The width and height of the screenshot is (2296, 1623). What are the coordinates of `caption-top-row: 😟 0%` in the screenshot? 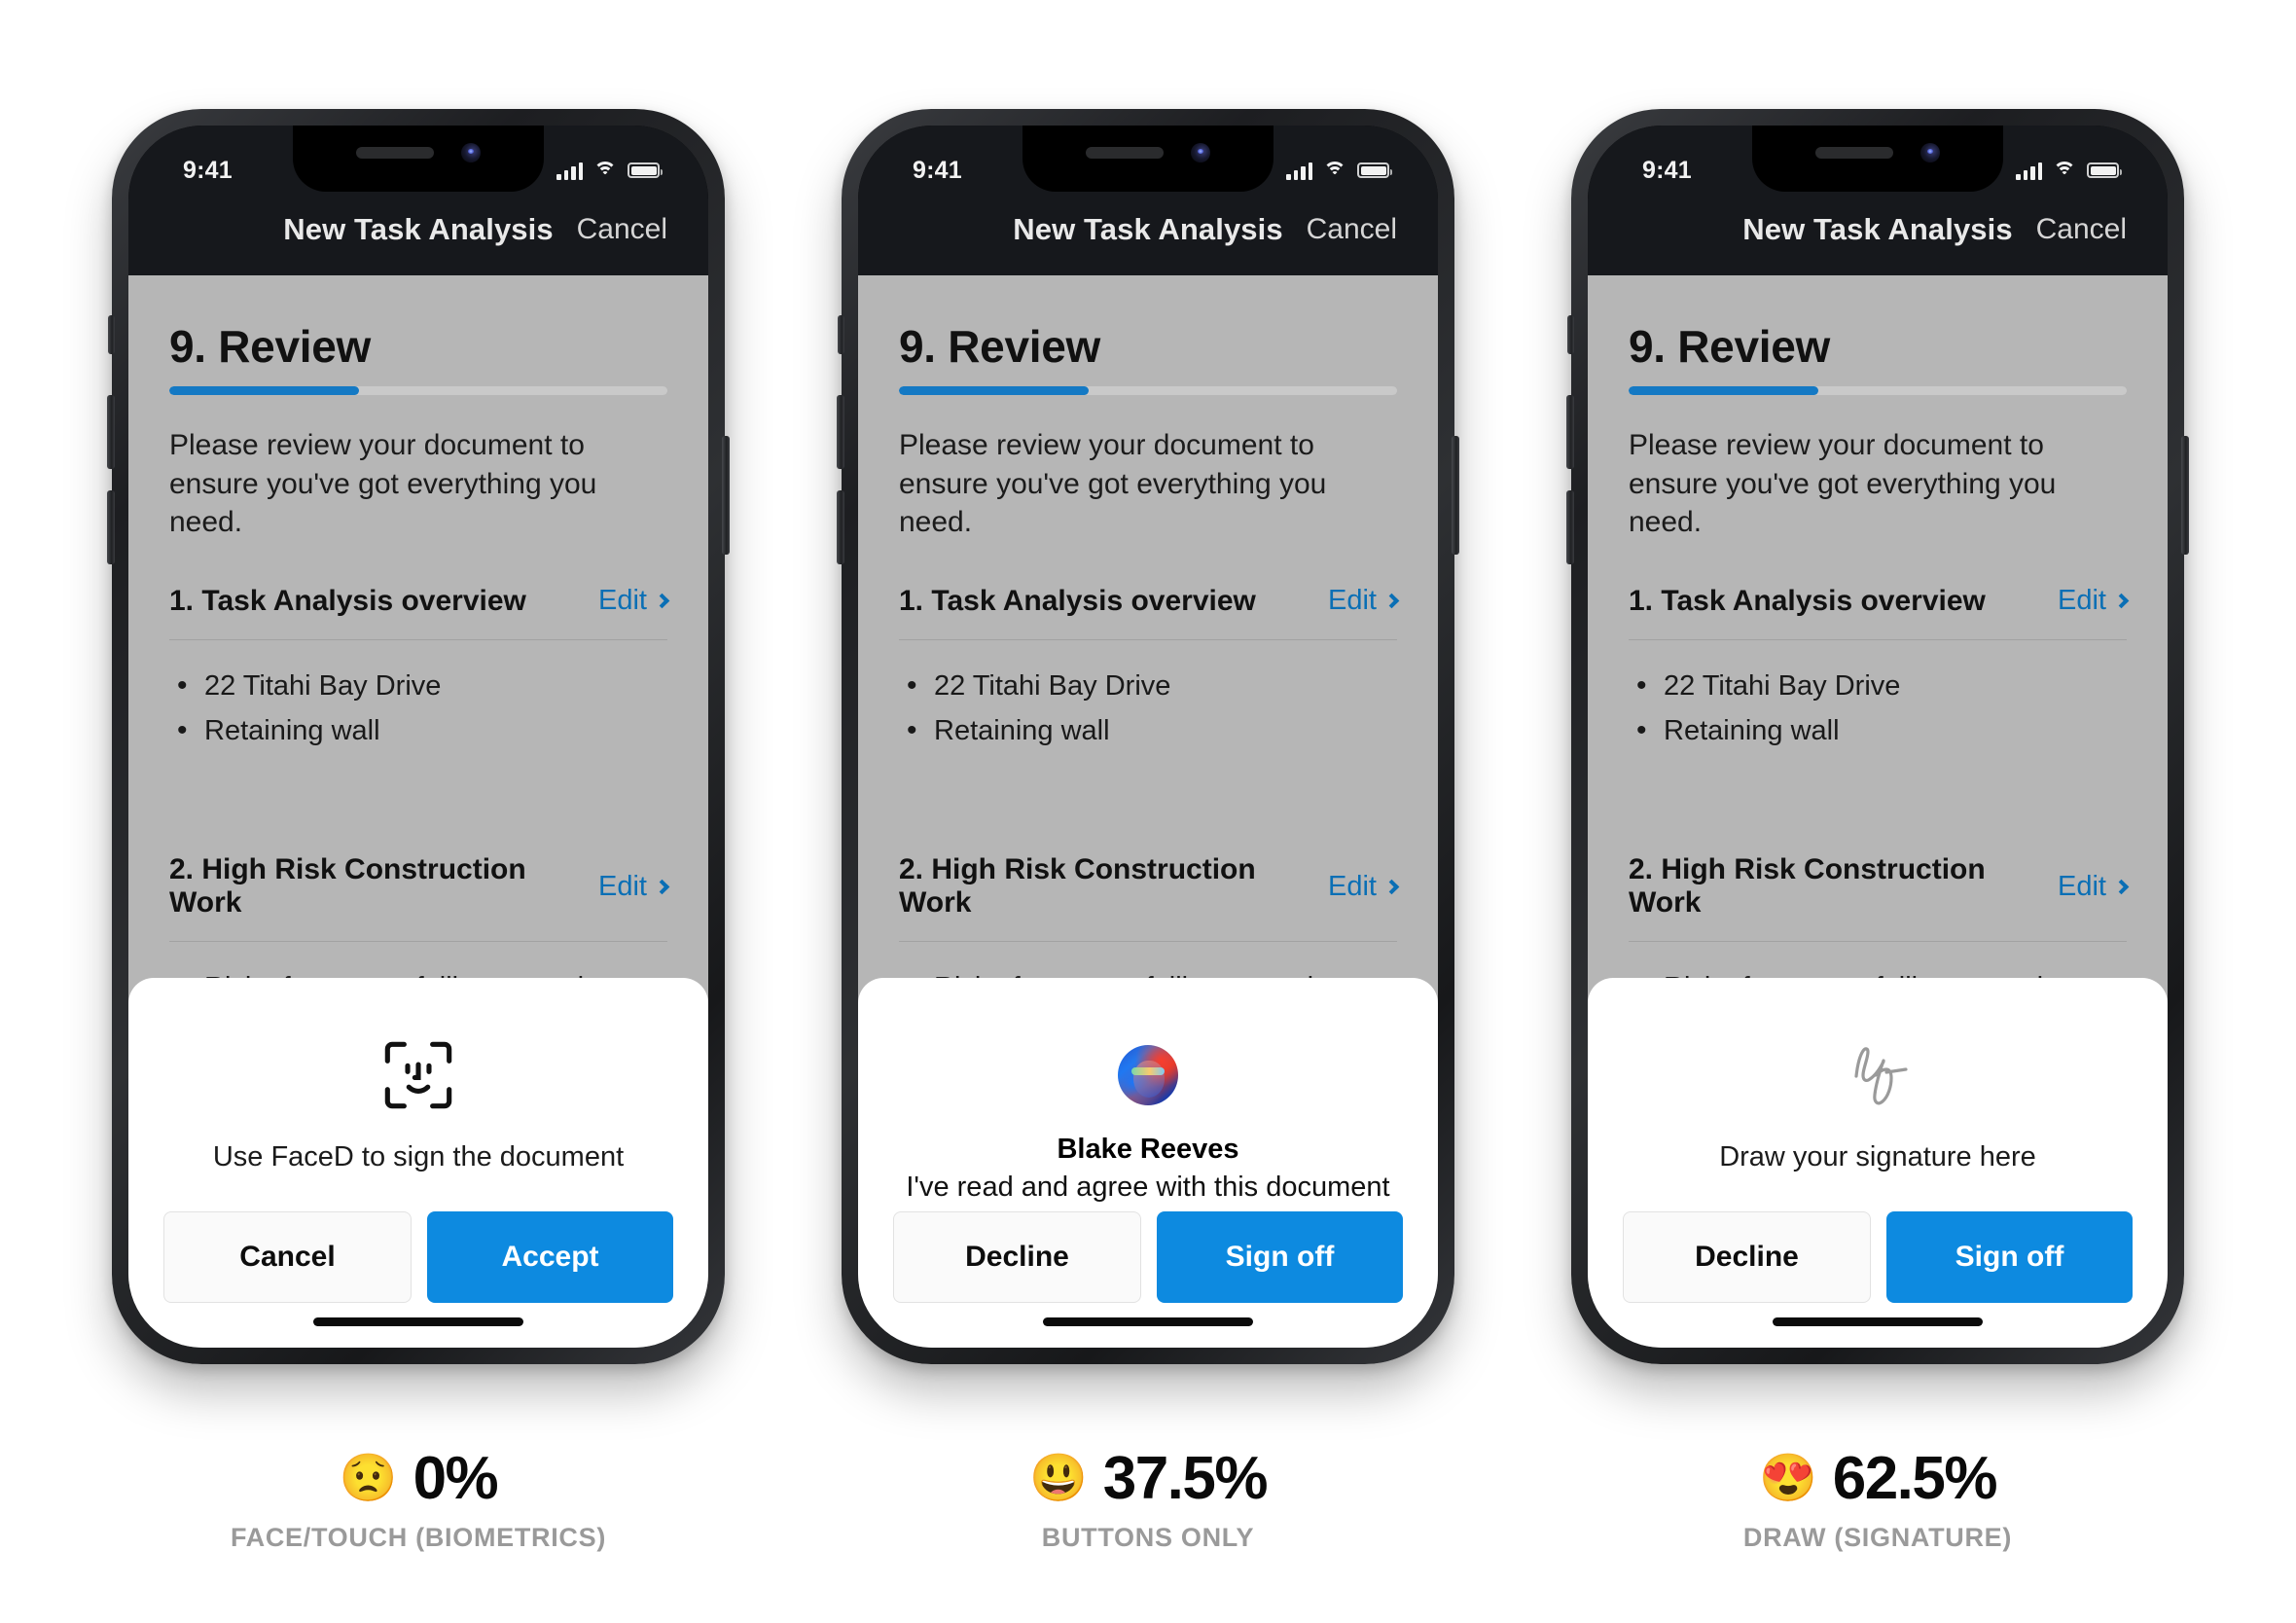 It's located at (418, 1478).